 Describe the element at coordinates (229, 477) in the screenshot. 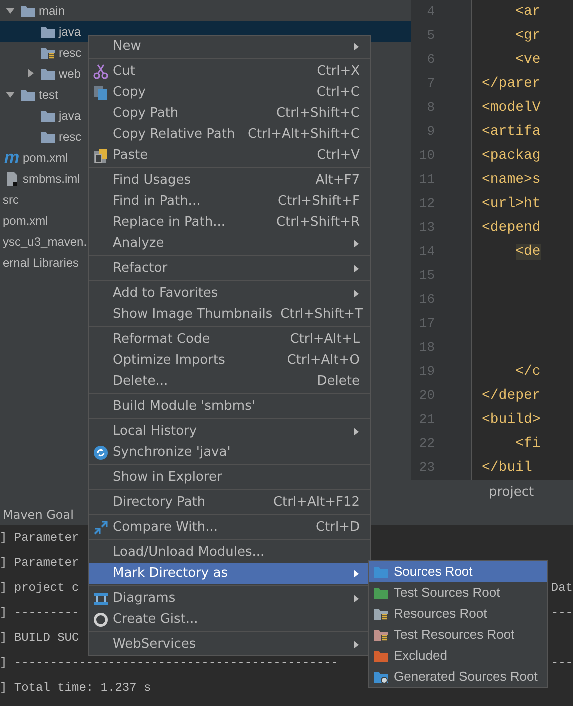

I see `menu-item: Show in Explorer` at that location.